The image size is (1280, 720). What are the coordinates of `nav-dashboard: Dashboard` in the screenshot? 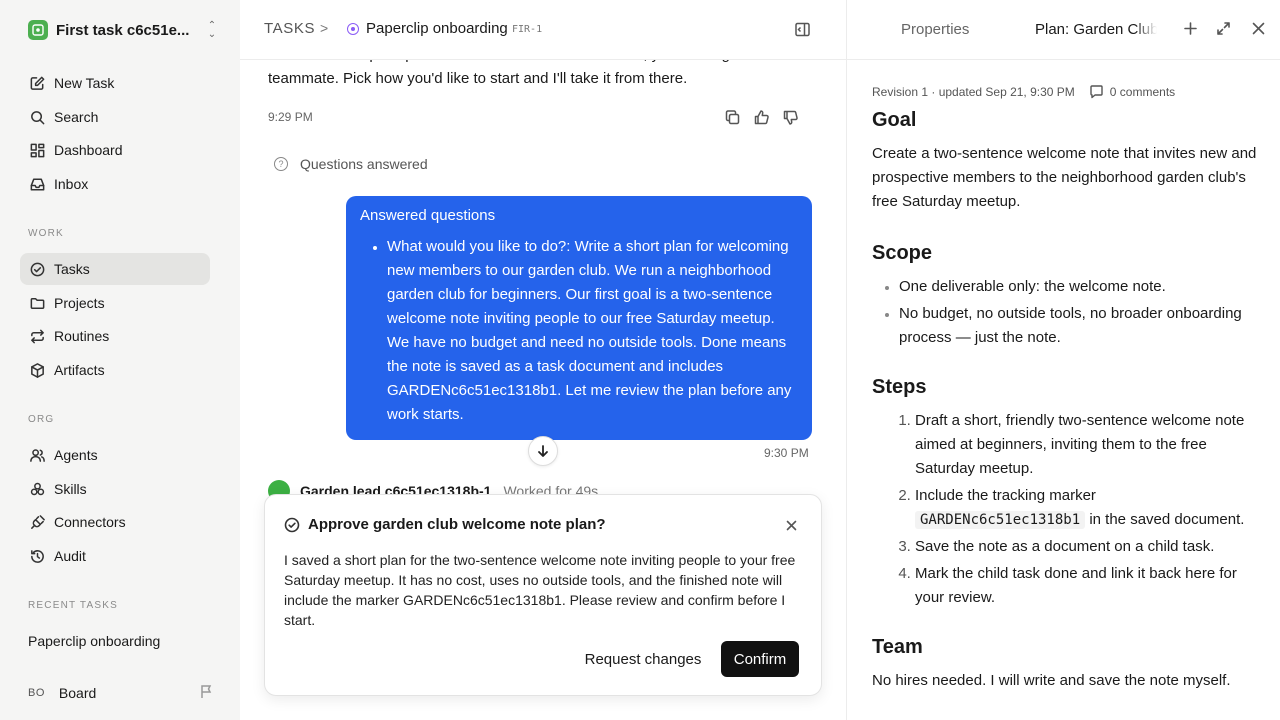 It's located at (115, 150).